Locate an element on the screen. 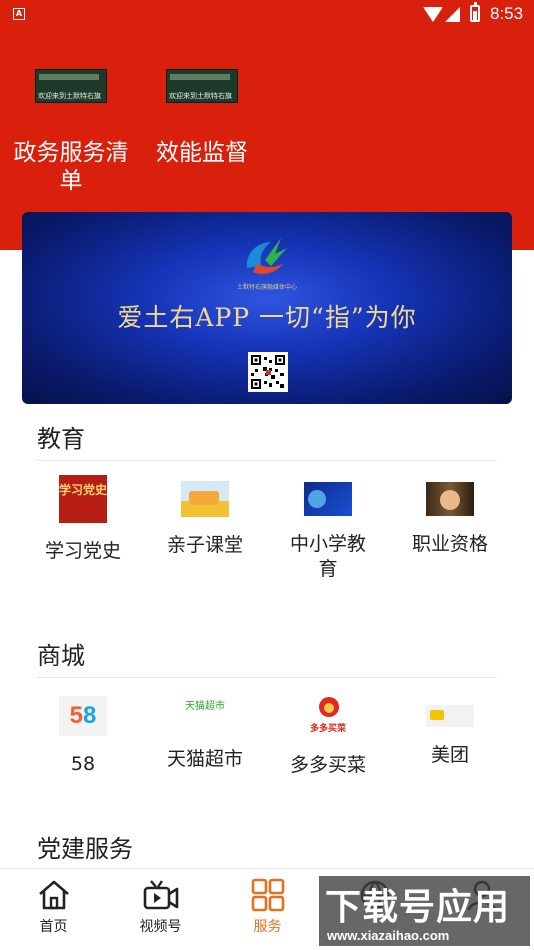 The height and width of the screenshot is (950, 534). edu-item-k12: 中小学教育 is located at coordinates (328, 528).